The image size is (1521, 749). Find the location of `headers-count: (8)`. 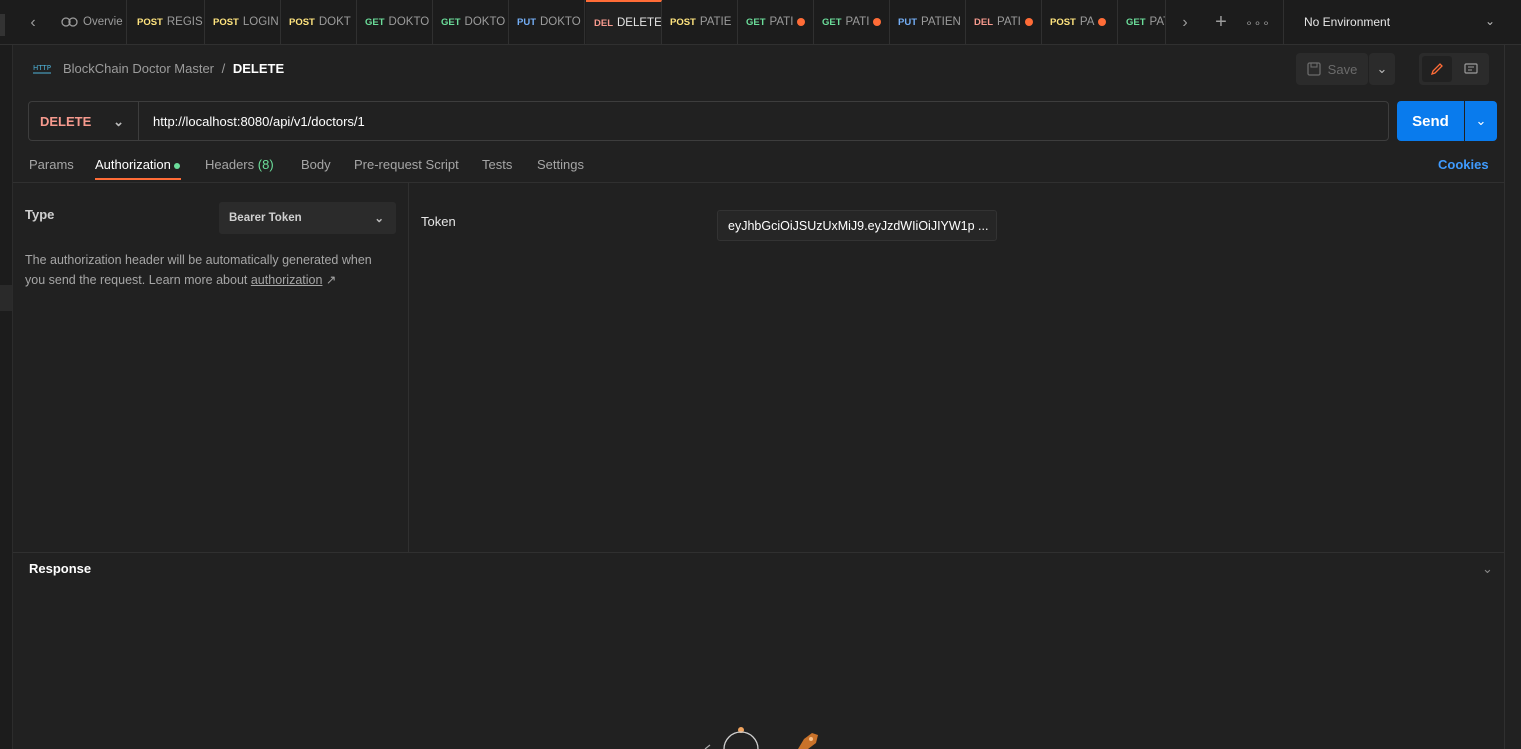

headers-count: (8) is located at coordinates (265, 164).